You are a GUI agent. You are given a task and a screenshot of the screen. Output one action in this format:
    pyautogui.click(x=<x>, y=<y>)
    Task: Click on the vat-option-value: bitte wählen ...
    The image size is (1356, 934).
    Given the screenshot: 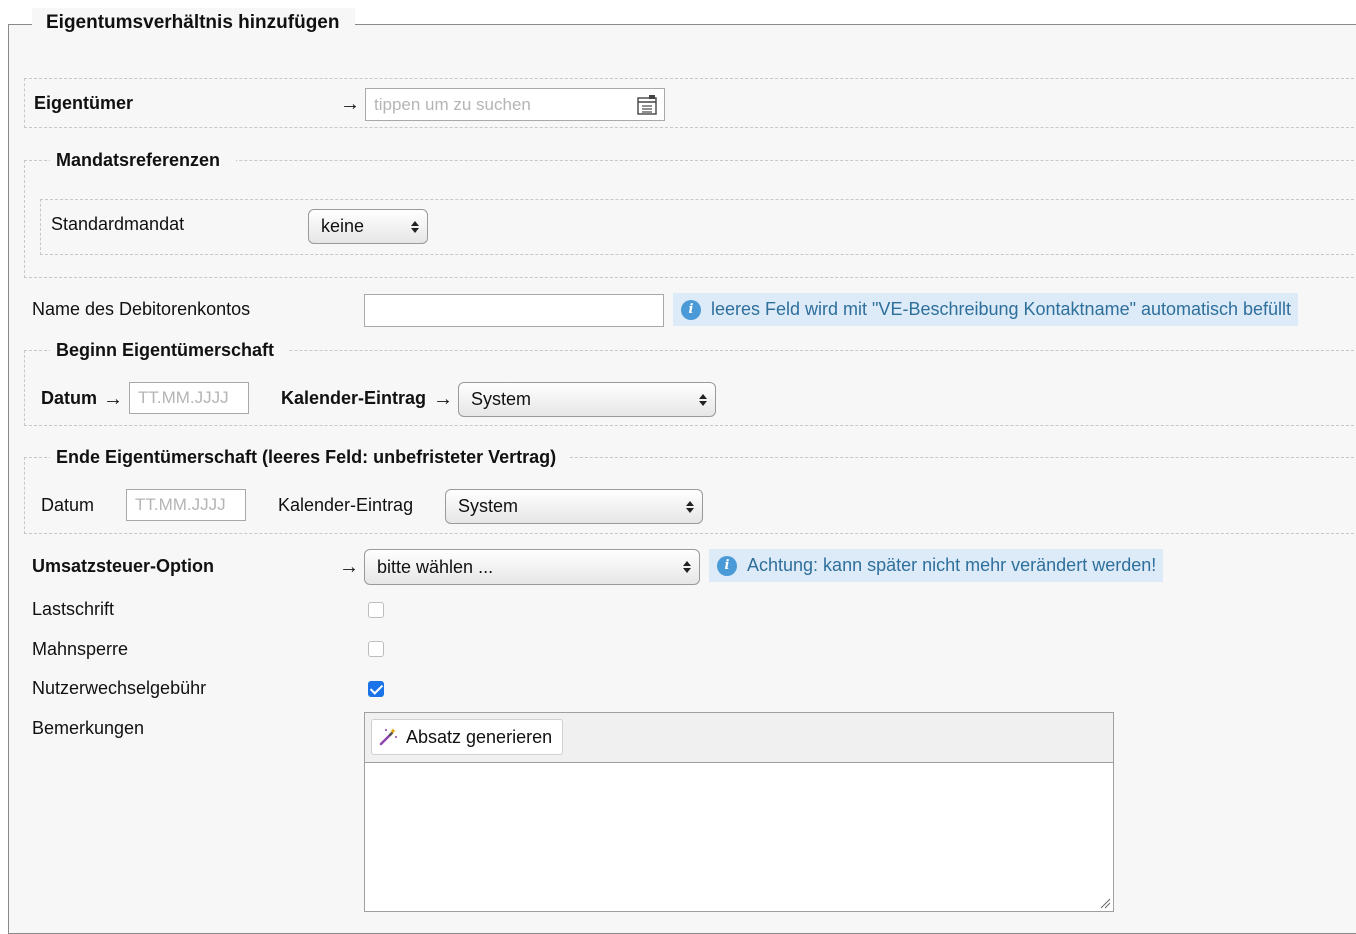 What is the action you would take?
    pyautogui.click(x=435, y=566)
    